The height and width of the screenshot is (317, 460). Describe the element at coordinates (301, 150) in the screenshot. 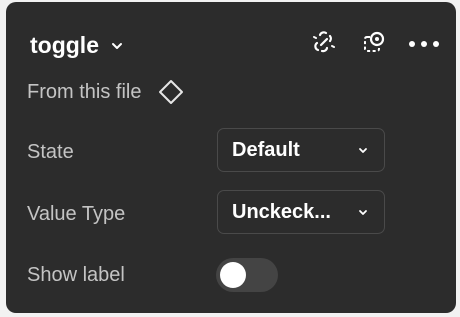

I see `state-dropdown: Default` at that location.